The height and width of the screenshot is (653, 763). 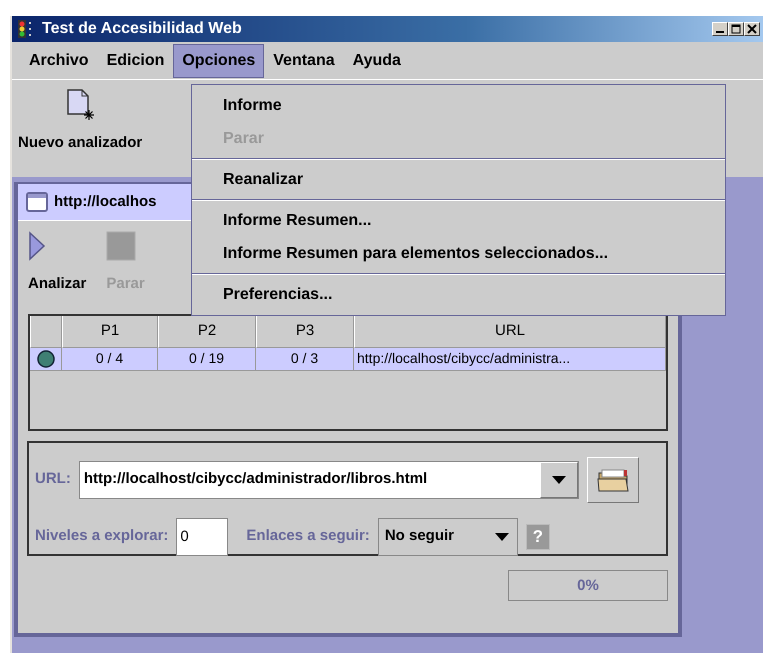 I want to click on column-header: URL, so click(x=510, y=332).